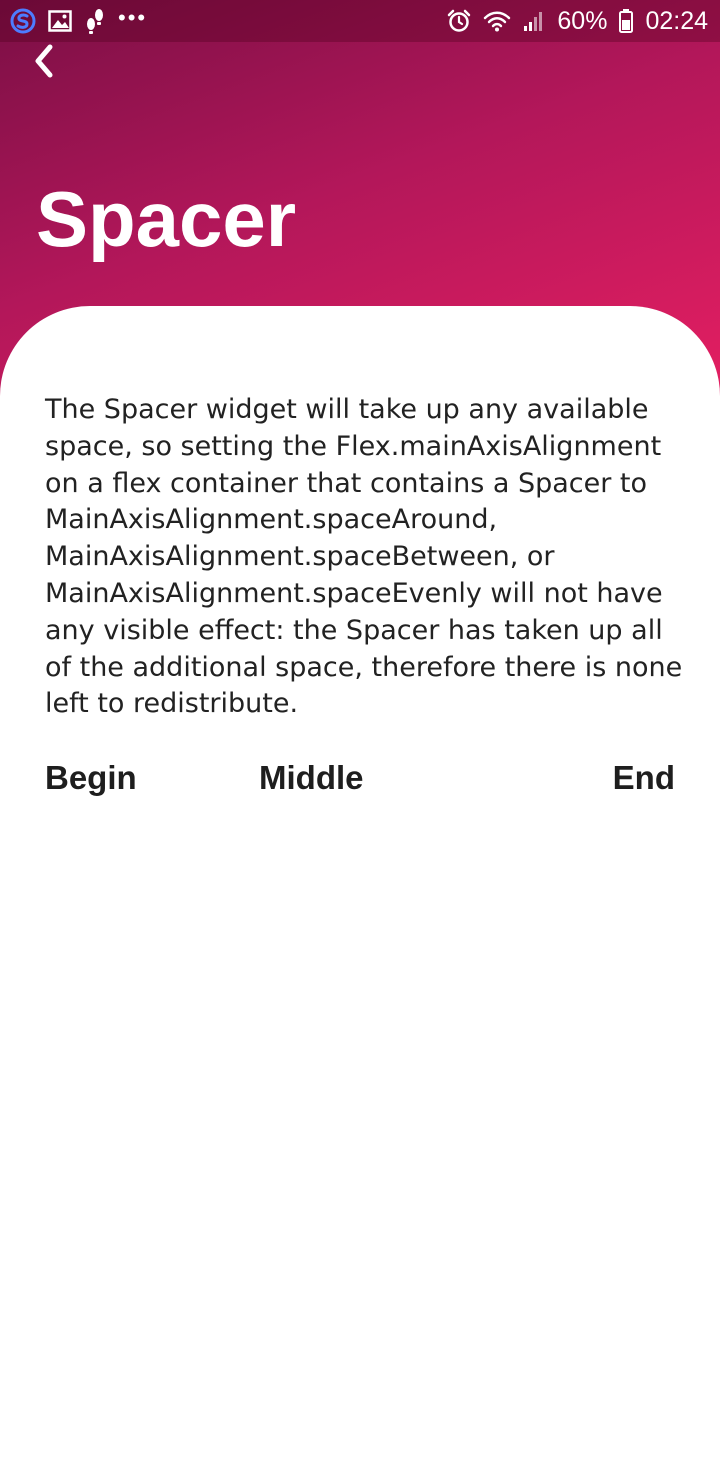 The image size is (720, 1480). What do you see at coordinates (91, 777) in the screenshot?
I see `begin-label: Begin` at bounding box center [91, 777].